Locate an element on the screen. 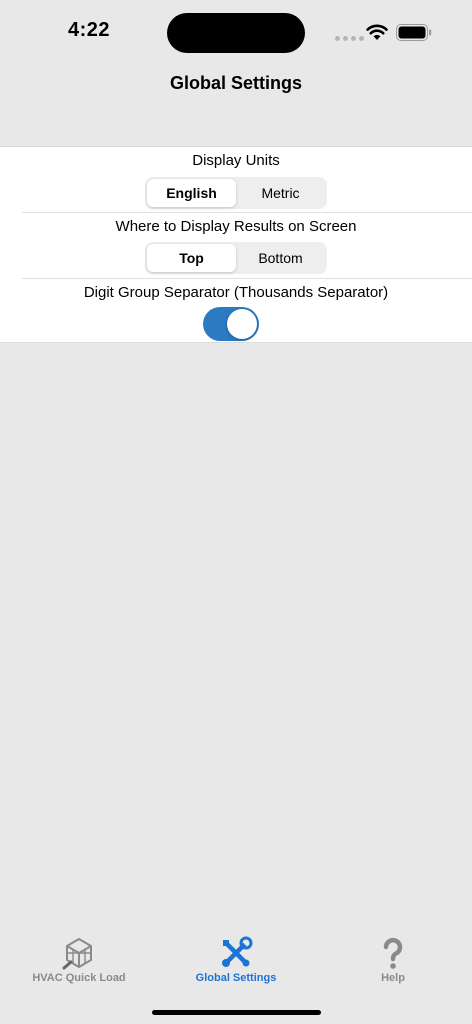 Image resolution: width=472 pixels, height=1024 pixels. results-position-label: Where to Display Results on Screen is located at coordinates (236, 226).